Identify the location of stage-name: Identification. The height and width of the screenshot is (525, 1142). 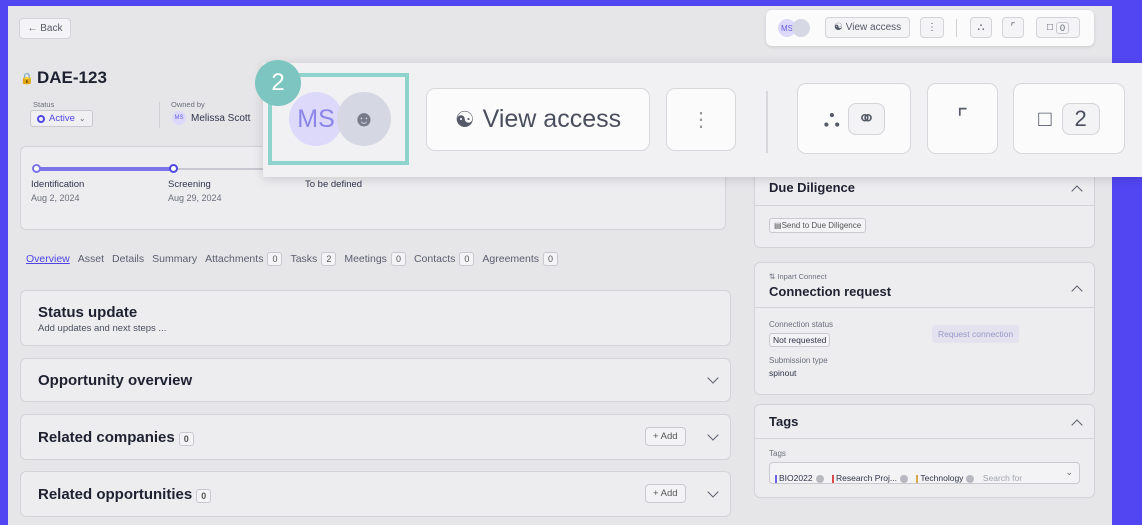
(58, 184).